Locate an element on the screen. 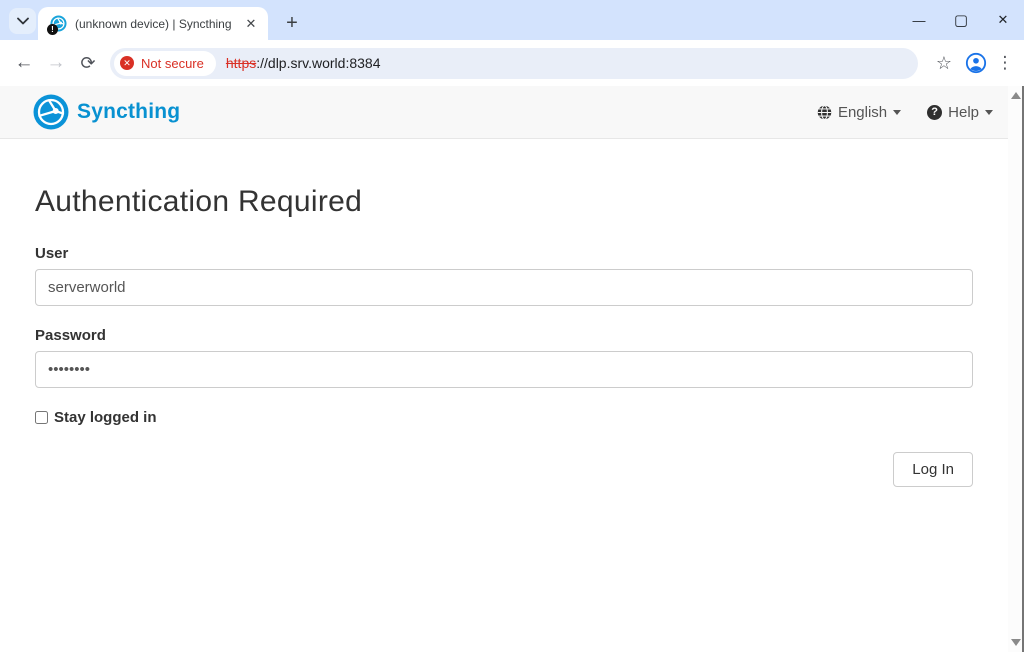  reload-icon: ⟳ is located at coordinates (88, 63).